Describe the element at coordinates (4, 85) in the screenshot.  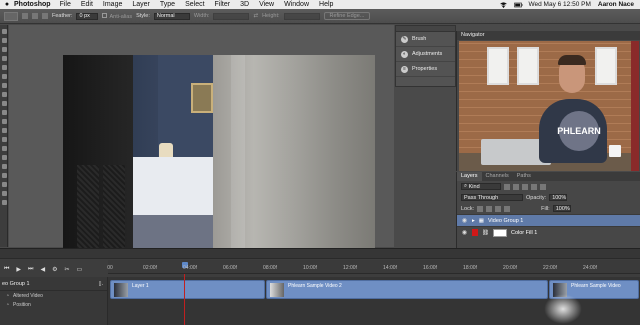
I see `healing-tool-icon` at that location.